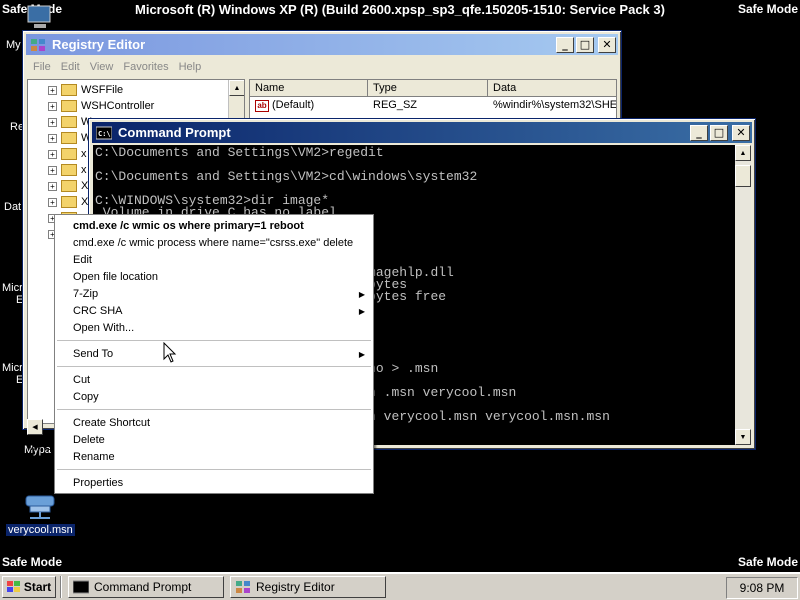 This screenshot has height=600, width=800. Describe the element at coordinates (219, 311) in the screenshot. I see `menu-item-crc-sha: CRC SHA ▶` at that location.